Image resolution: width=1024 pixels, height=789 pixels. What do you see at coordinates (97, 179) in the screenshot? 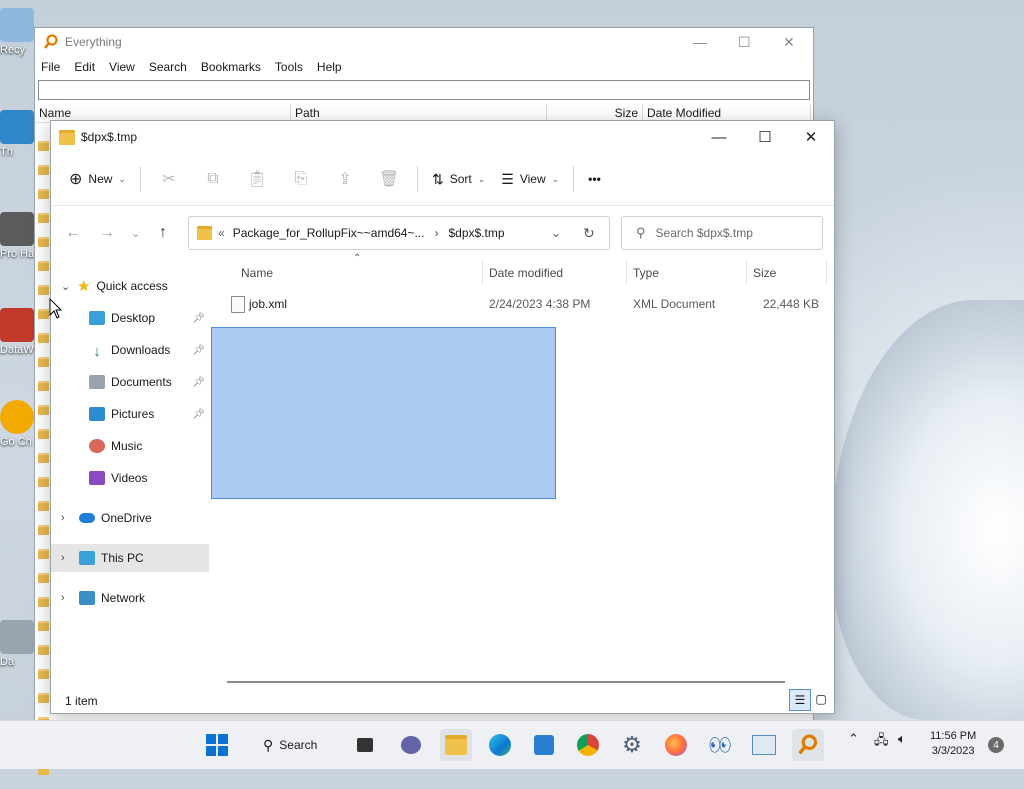
I see `new-button: ⊕ New ⌄` at bounding box center [97, 179].